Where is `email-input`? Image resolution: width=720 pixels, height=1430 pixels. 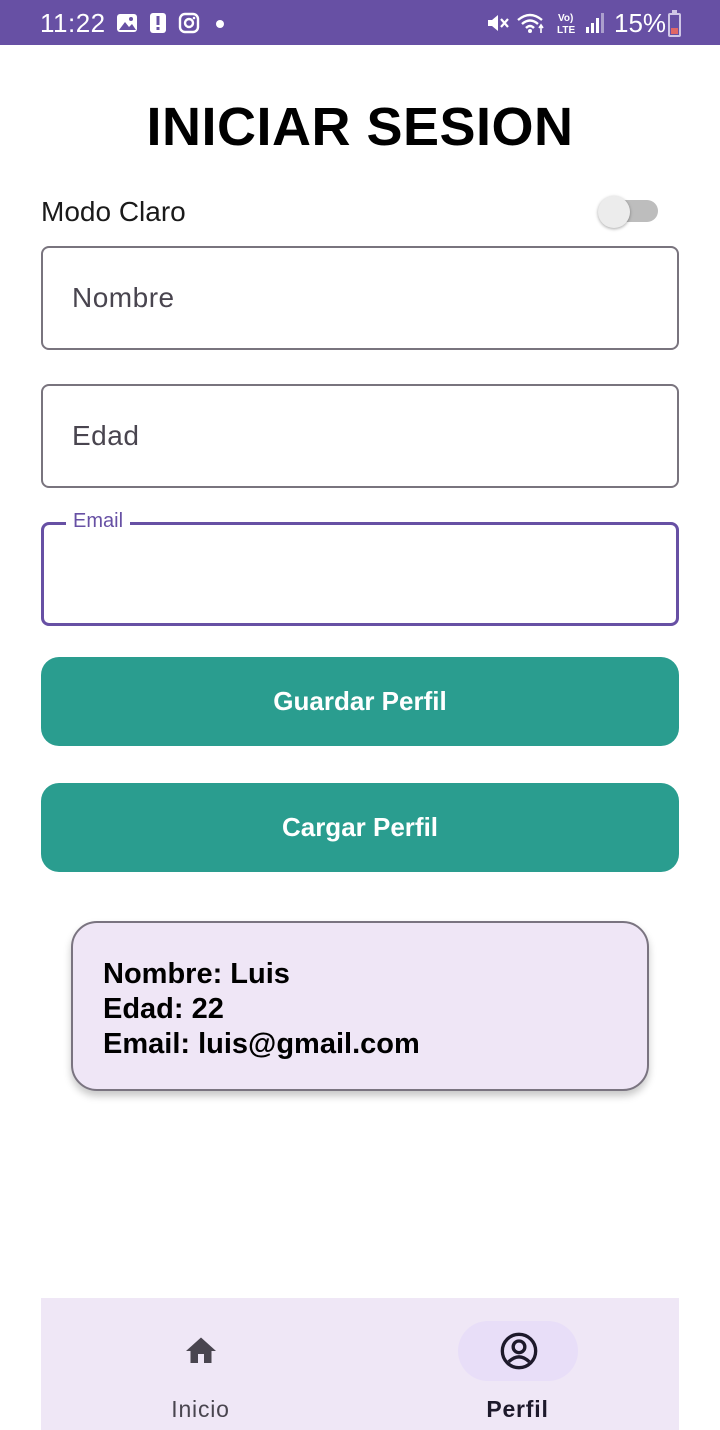 email-input is located at coordinates (360, 574).